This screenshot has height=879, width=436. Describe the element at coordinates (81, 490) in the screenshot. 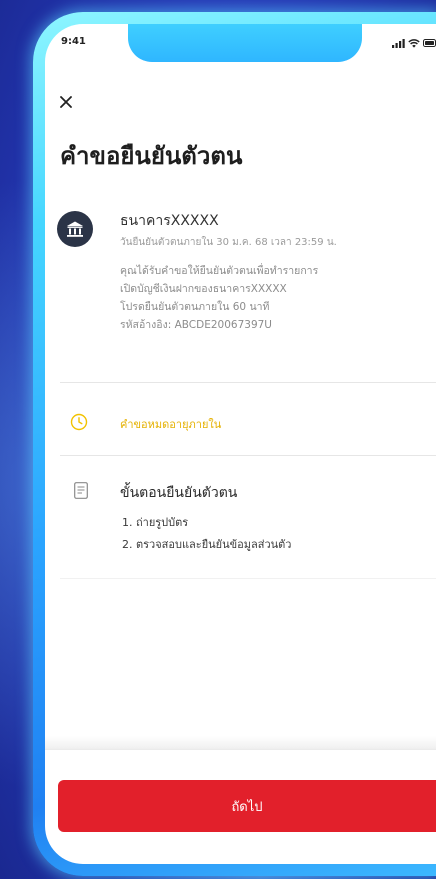

I see `document-icon` at that location.